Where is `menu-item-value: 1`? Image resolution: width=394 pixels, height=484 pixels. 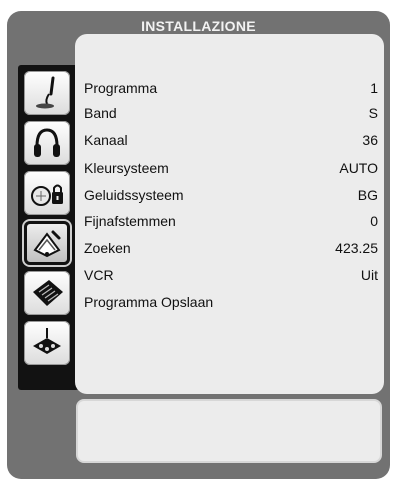 menu-item-value: 1 is located at coordinates (374, 88).